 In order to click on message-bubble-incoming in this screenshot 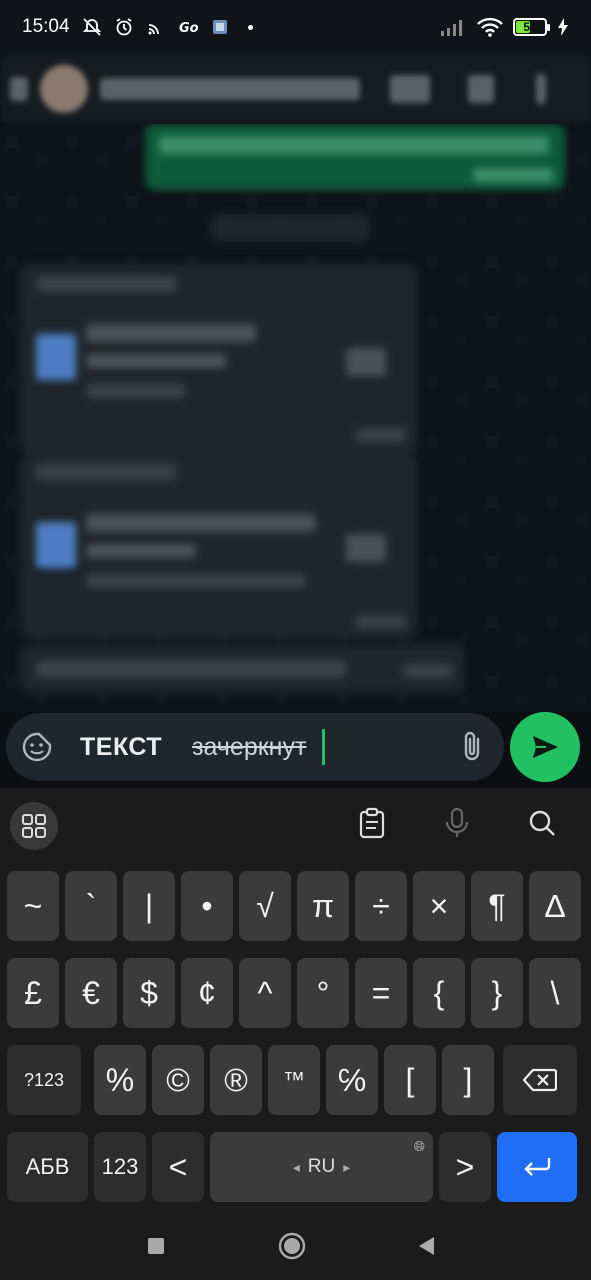, I will do `click(242, 669)`.